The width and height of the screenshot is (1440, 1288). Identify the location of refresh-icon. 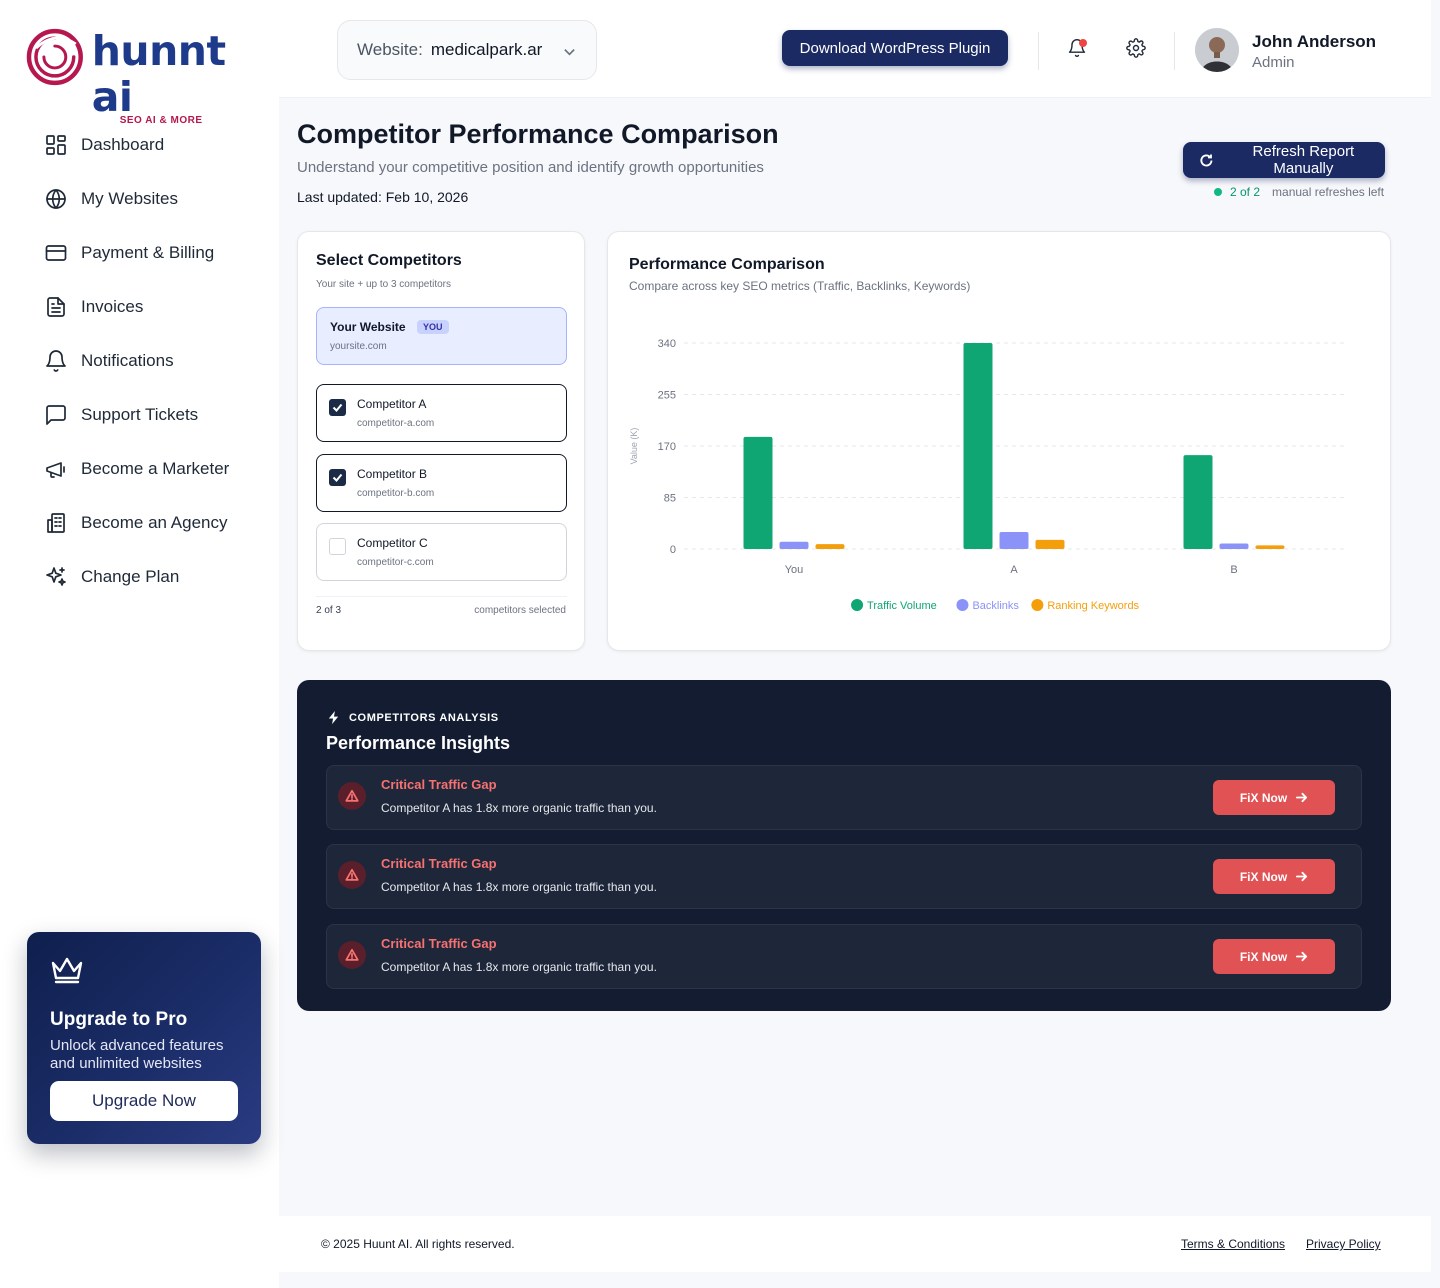
(1206, 160).